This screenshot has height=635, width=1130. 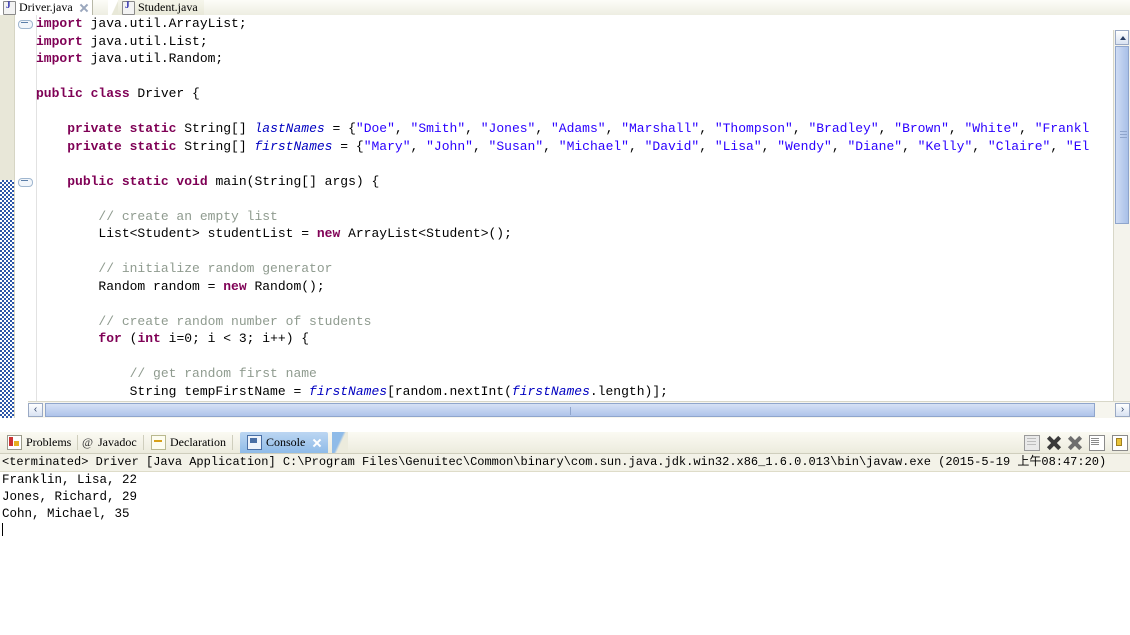 What do you see at coordinates (7, 299) in the screenshot?
I see `changed-lines-indicator` at bounding box center [7, 299].